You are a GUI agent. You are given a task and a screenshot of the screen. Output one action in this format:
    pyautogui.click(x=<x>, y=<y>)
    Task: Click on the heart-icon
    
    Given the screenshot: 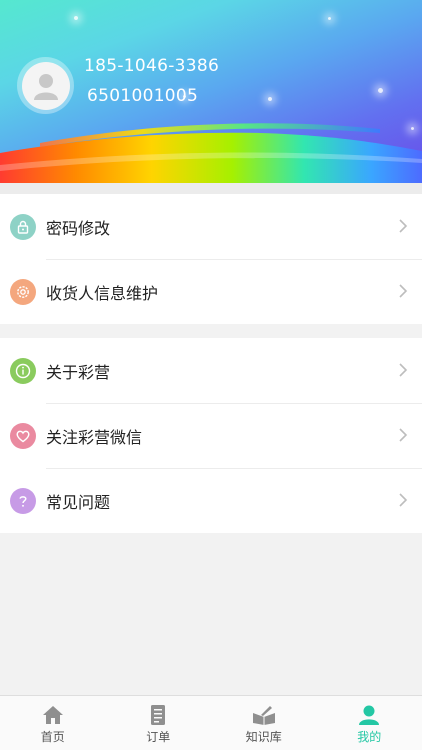 What is the action you would take?
    pyautogui.click(x=23, y=435)
    